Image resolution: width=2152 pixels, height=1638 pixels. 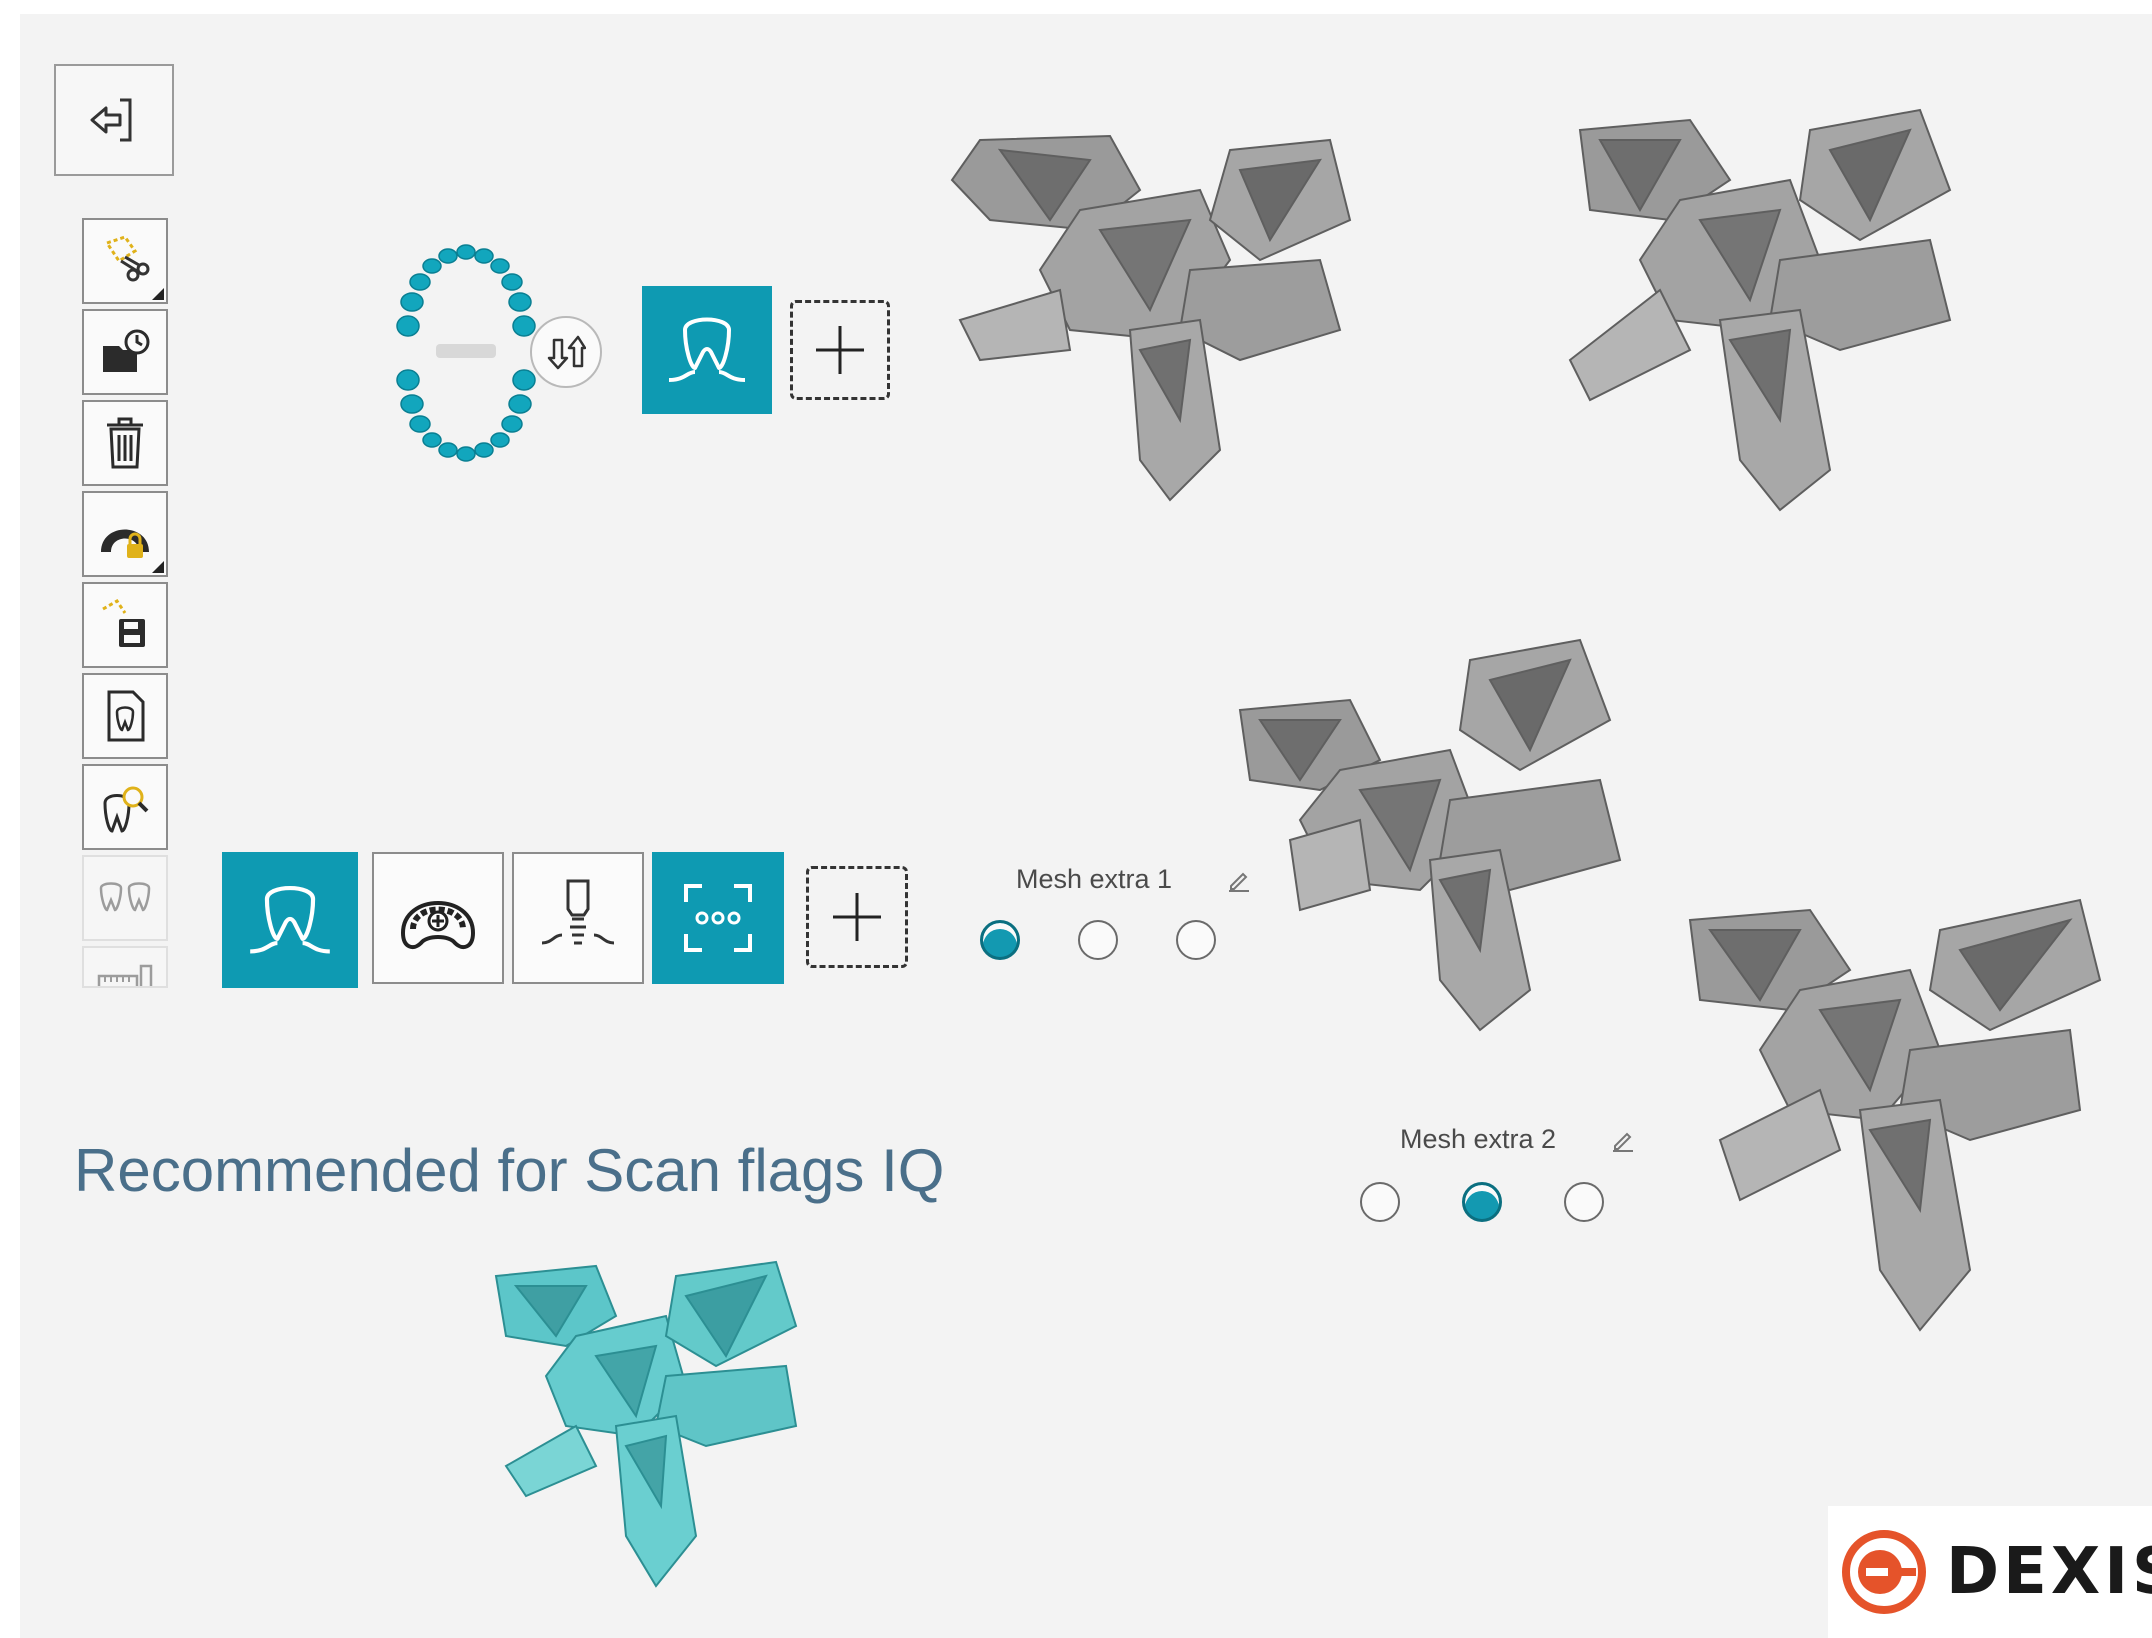 I want to click on ruler-icon, so click(x=125, y=975).